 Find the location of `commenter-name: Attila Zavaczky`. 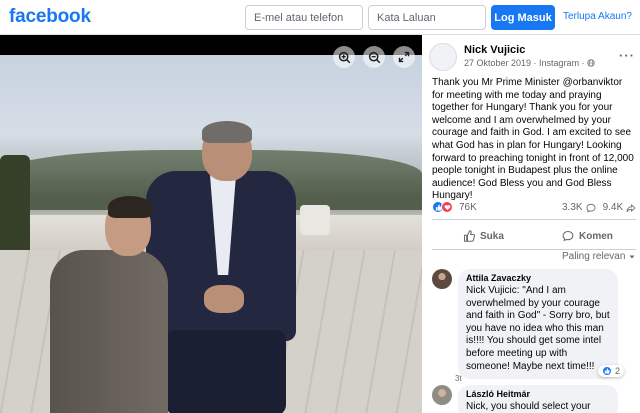

commenter-name: Attila Zavaczky is located at coordinates (538, 278).